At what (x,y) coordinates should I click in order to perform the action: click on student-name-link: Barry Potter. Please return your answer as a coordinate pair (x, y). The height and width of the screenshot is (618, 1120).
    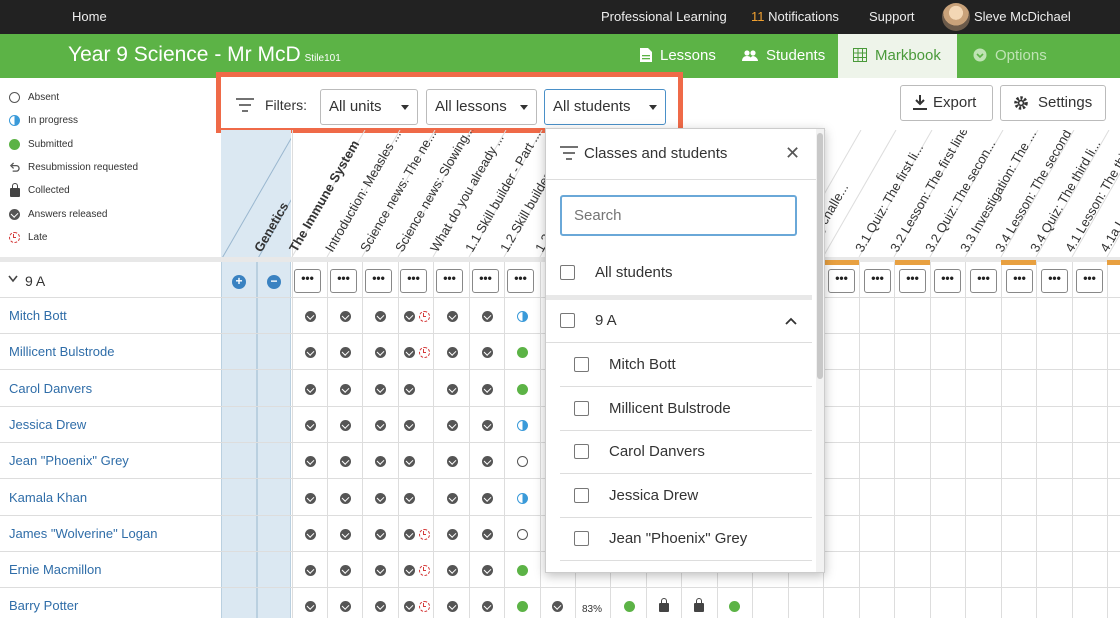
    Looking at the image, I should click on (43, 605).